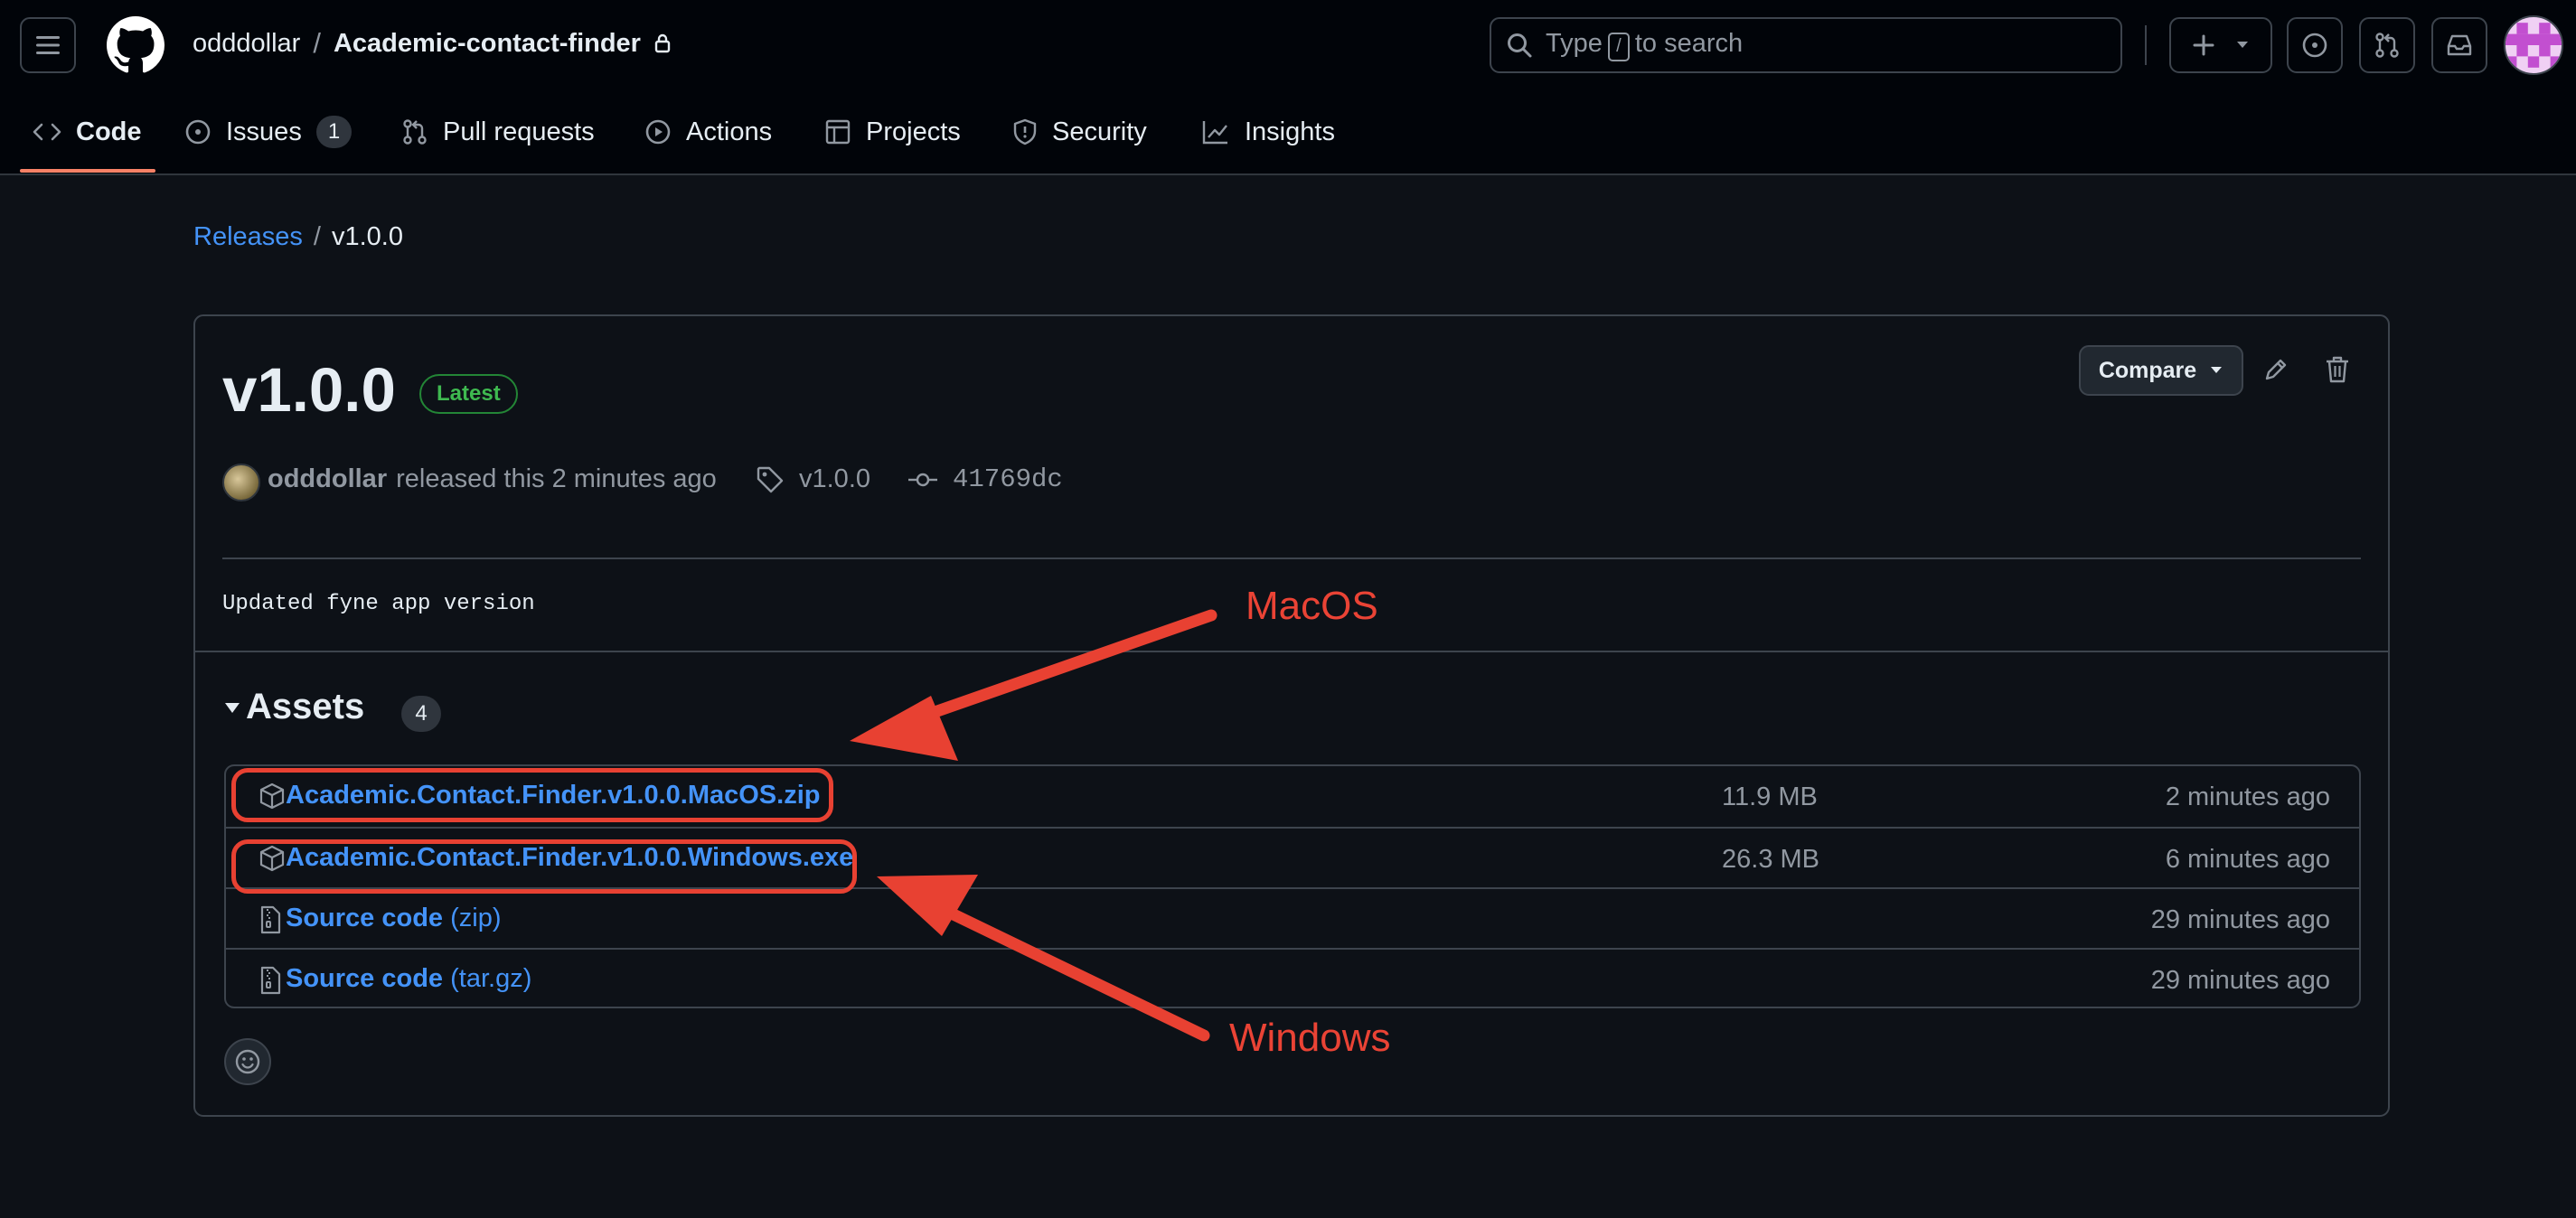 The image size is (2576, 1218). Describe the element at coordinates (1310, 1038) in the screenshot. I see `windows-annotation: Windows` at that location.